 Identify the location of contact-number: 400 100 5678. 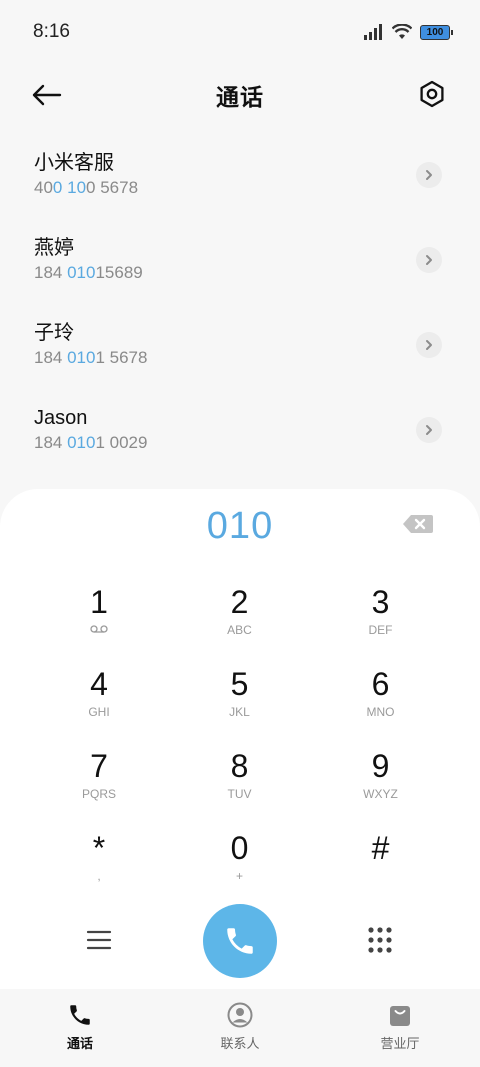
(240, 188).